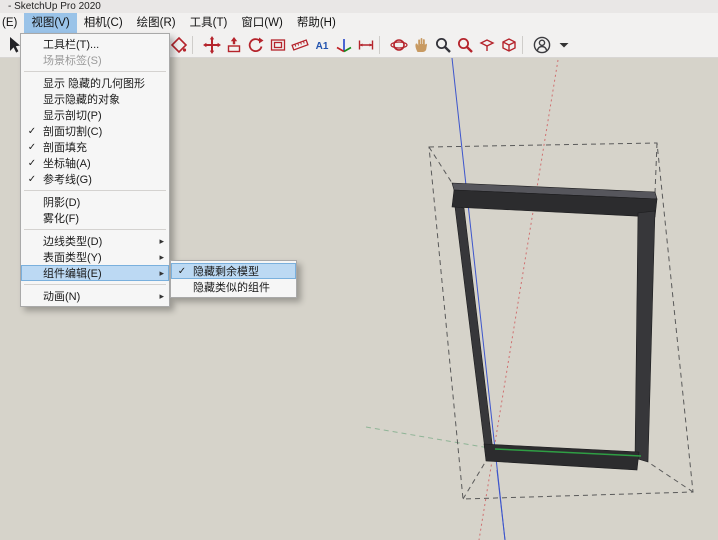 This screenshot has width=718, height=540. I want to click on offset-icon, so click(278, 45).